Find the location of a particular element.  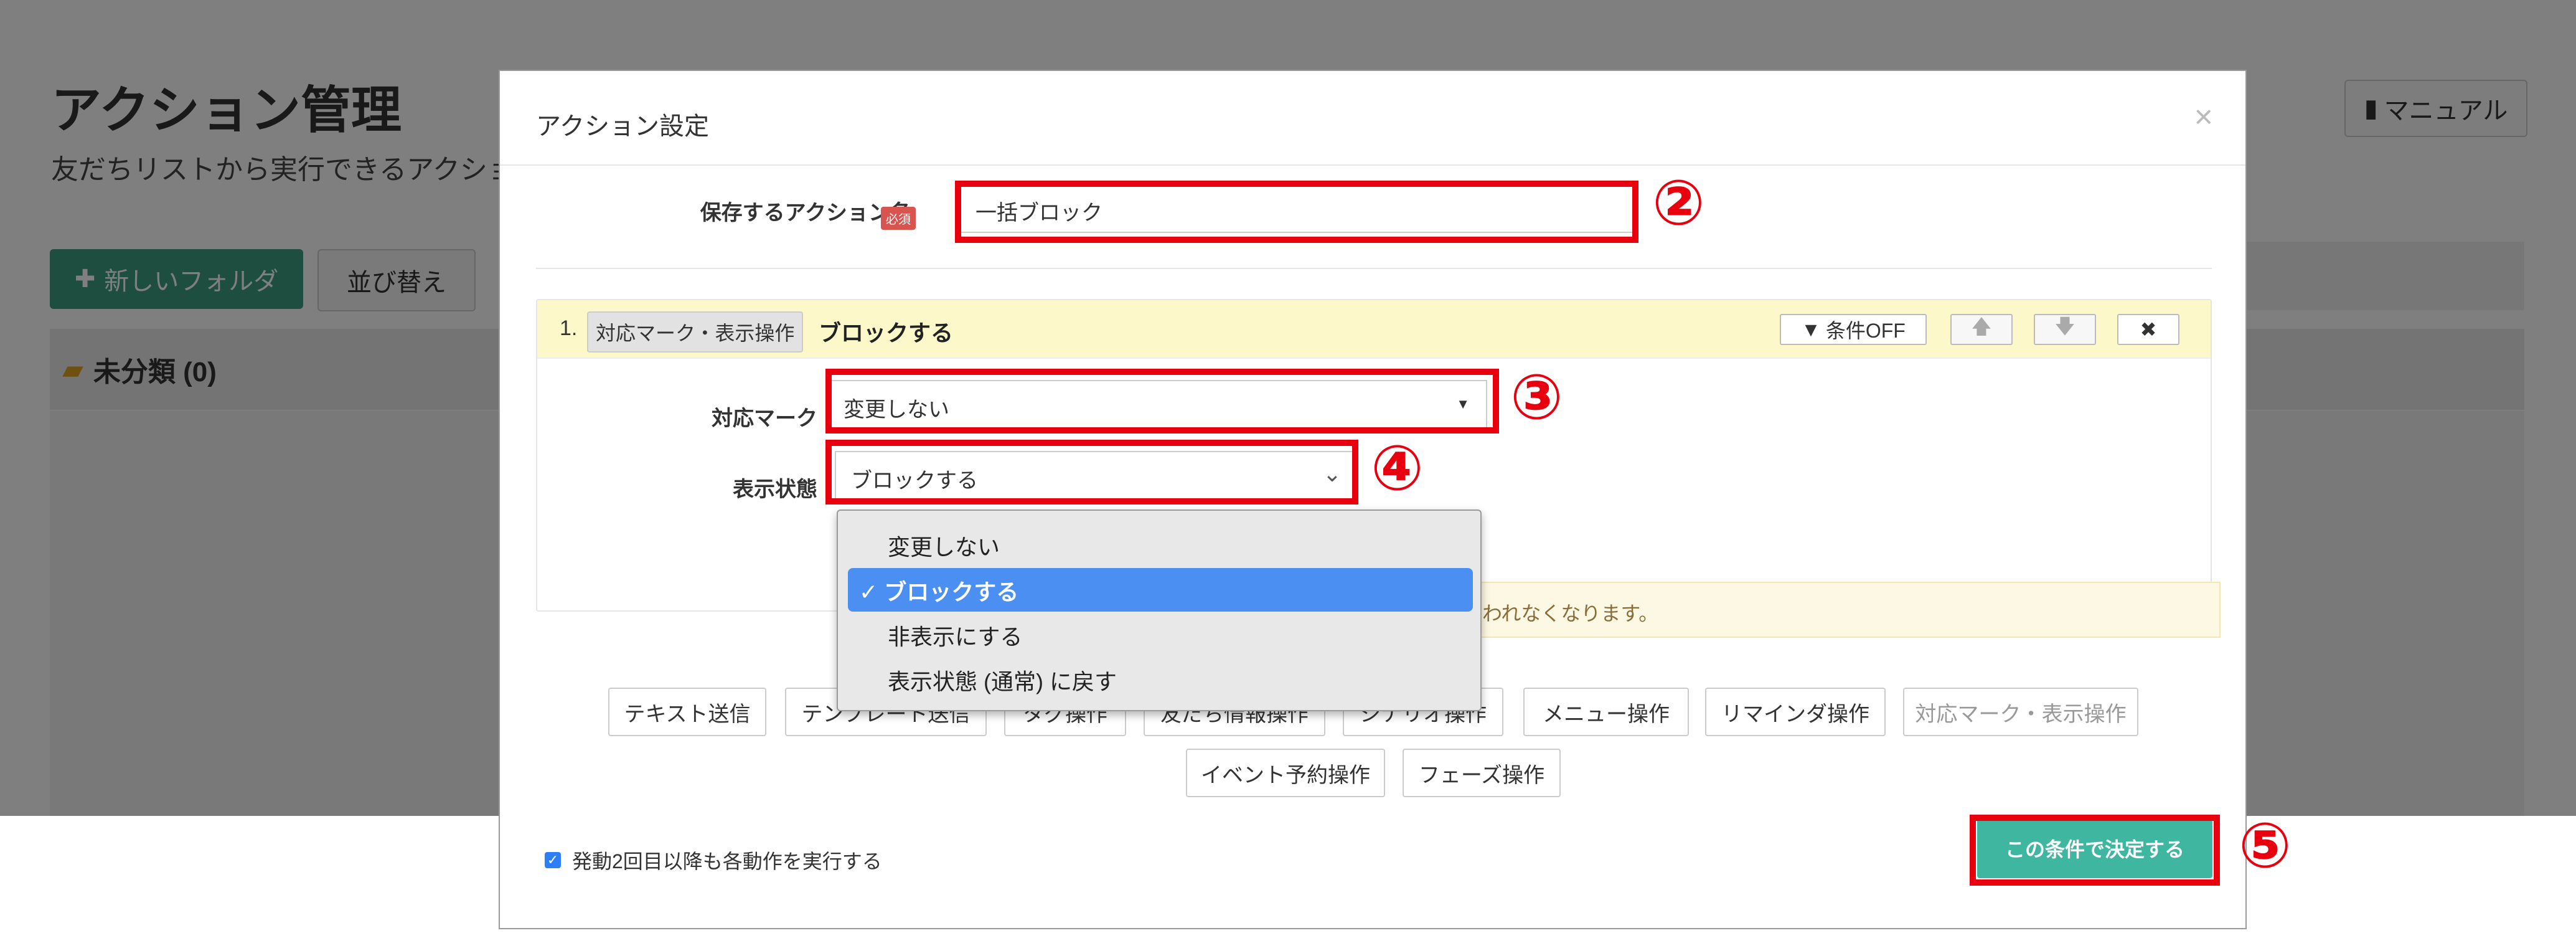

condition-toggle-button: ▼ 条件OFF is located at coordinates (1853, 329).